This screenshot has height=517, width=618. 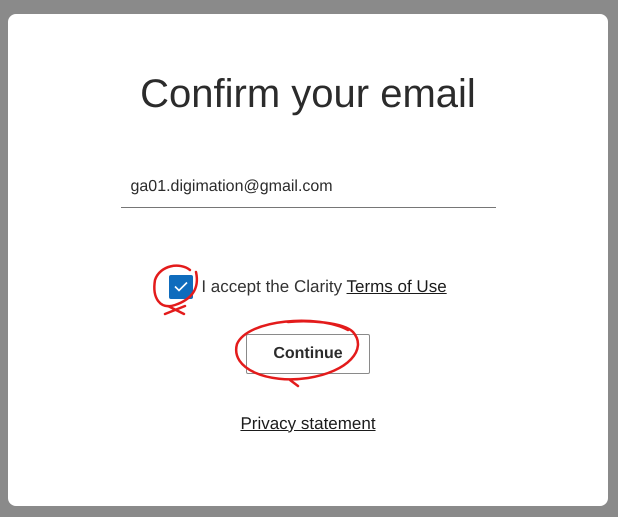 I want to click on terms-of-use-link: Terms of Use, so click(x=396, y=286).